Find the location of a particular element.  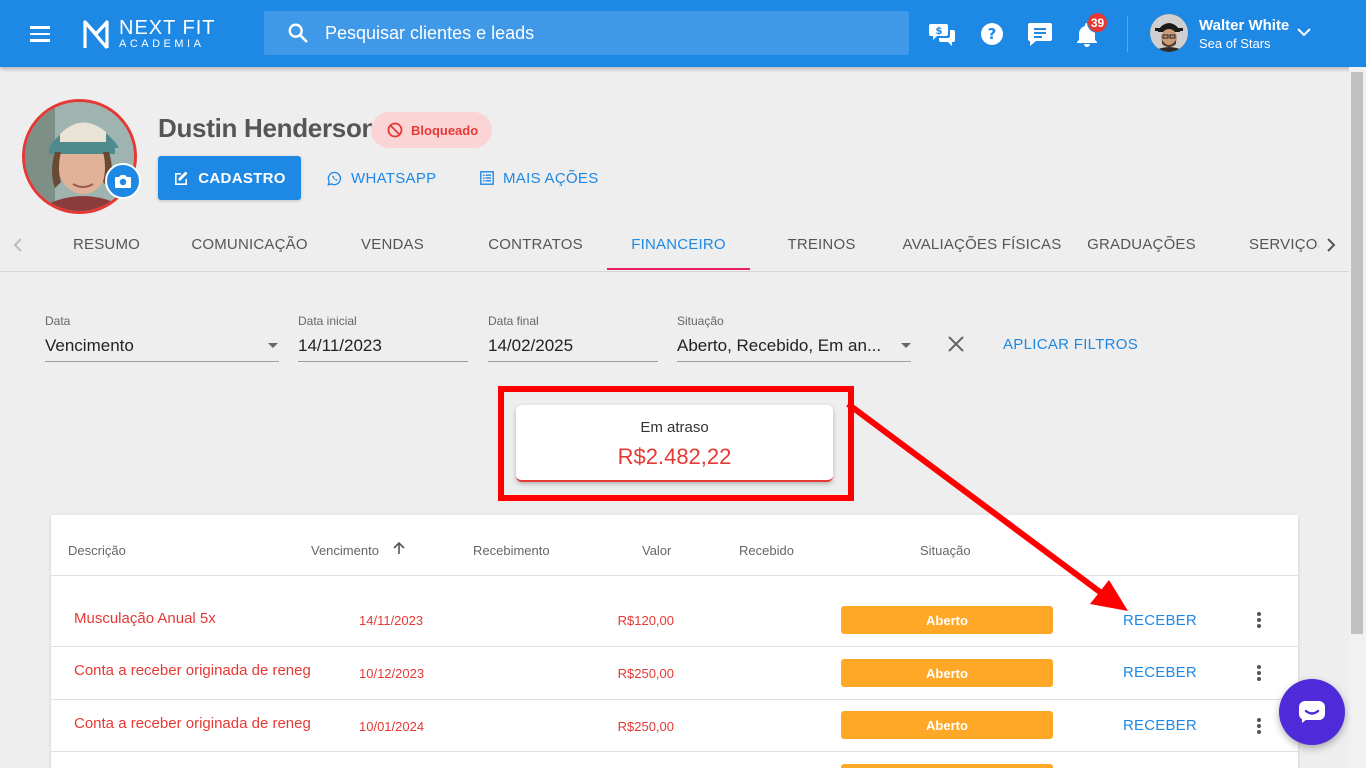

more-actions-button: MAIS AÇÕES is located at coordinates (539, 178).